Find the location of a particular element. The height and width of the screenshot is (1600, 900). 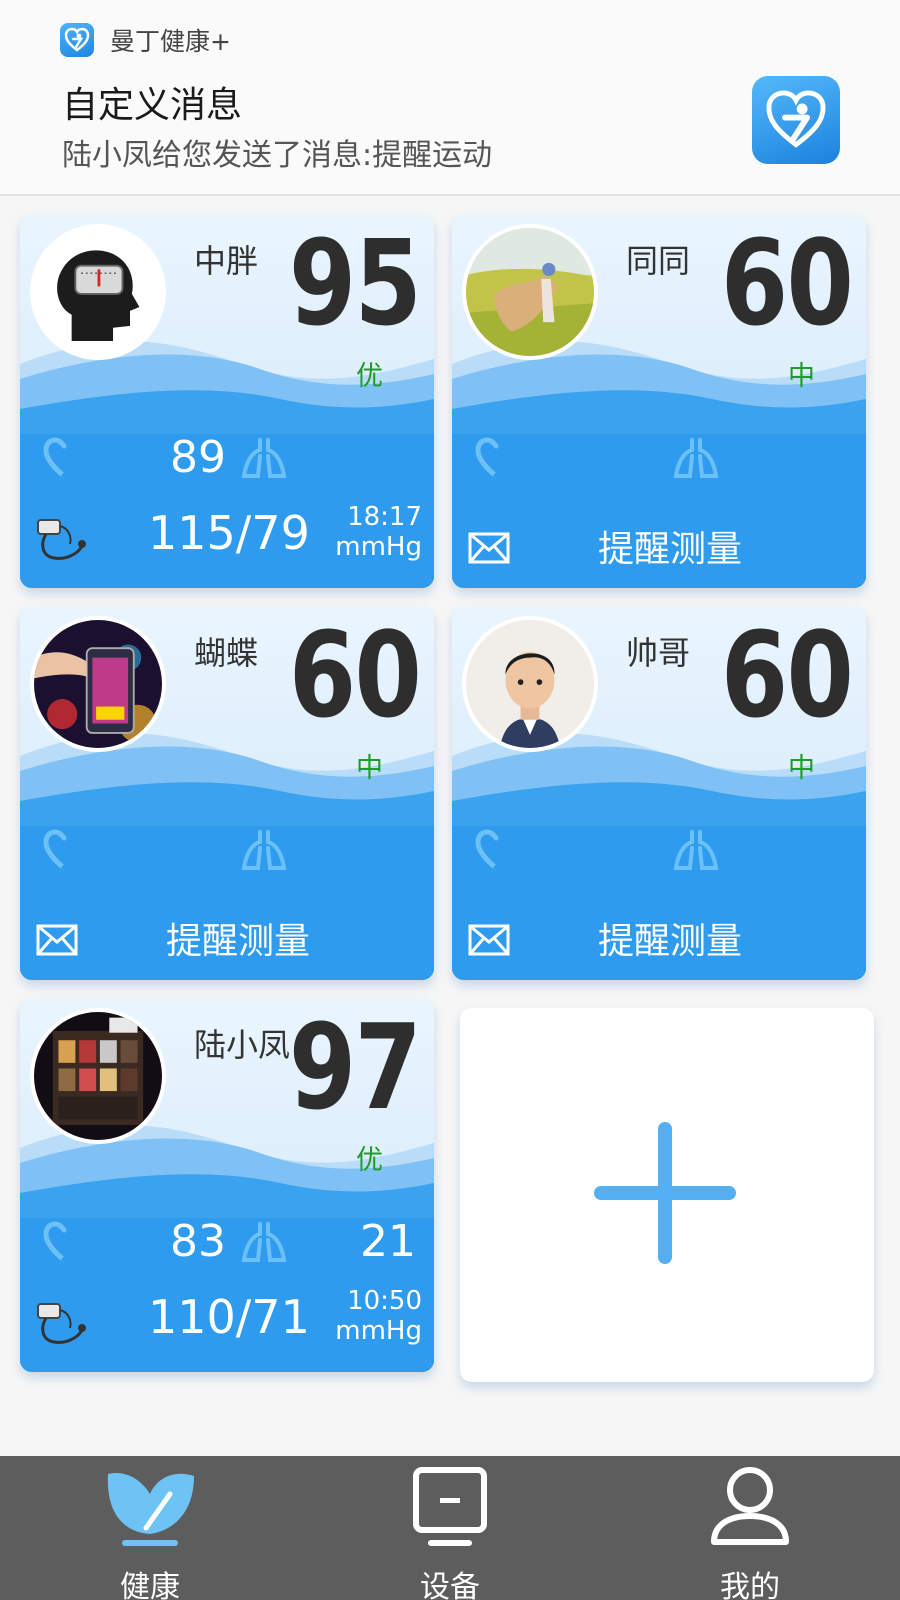

nav-tab-device: 设备 is located at coordinates (450, 1528).